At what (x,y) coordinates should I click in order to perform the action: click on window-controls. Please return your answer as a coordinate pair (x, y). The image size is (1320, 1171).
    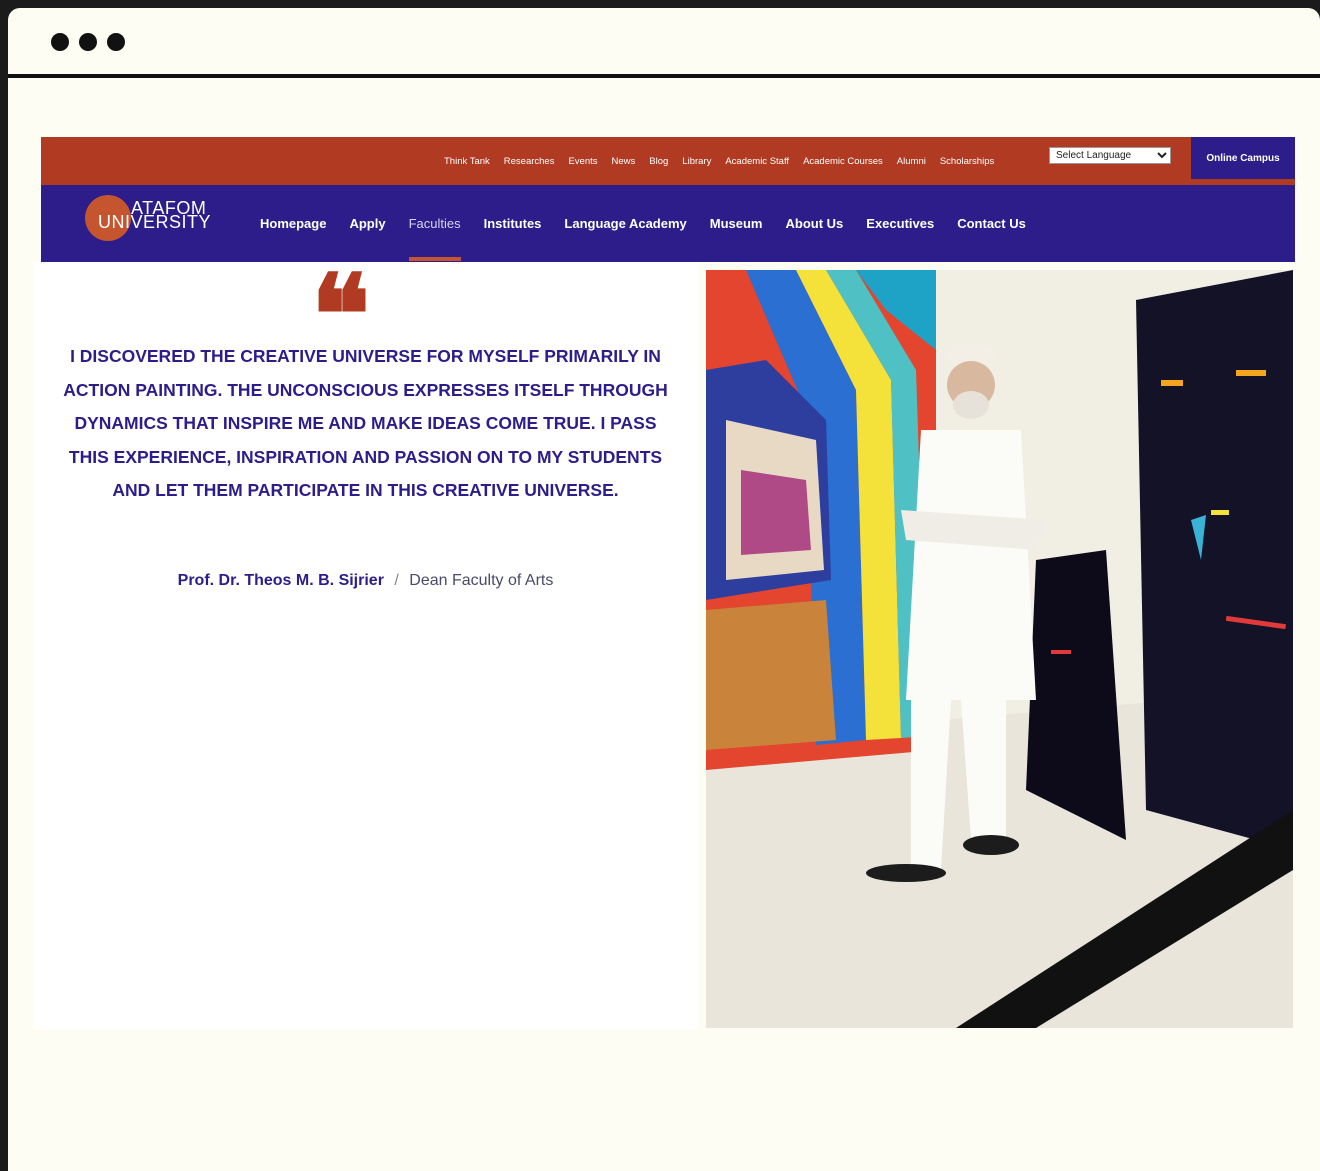
    Looking at the image, I should click on (88, 42).